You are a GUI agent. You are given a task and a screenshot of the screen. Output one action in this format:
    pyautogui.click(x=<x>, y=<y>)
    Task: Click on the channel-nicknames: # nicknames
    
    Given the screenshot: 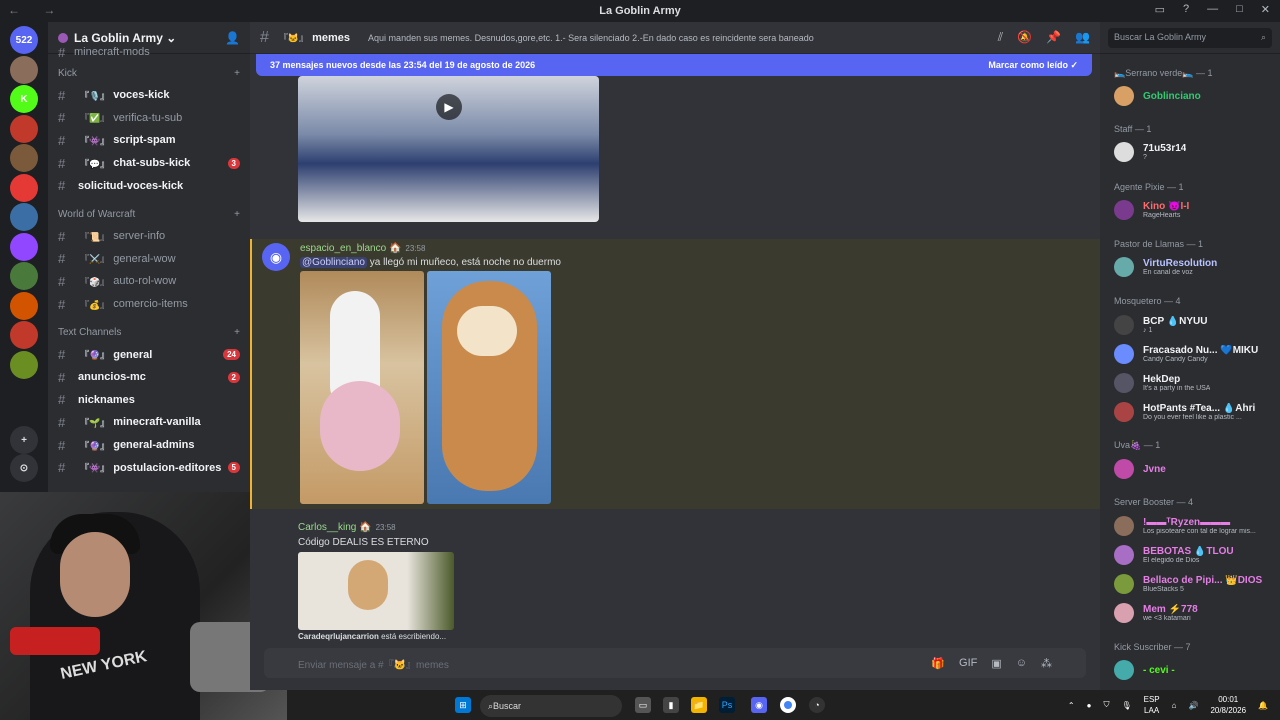 What is the action you would take?
    pyautogui.click(x=149, y=400)
    